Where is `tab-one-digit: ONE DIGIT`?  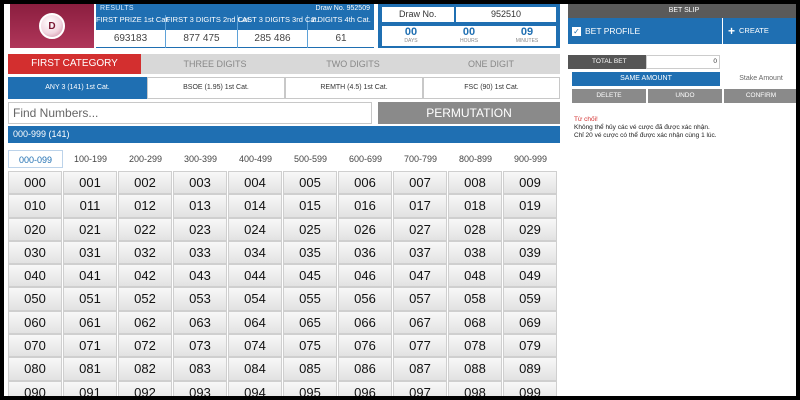
tab-one-digit: ONE DIGIT is located at coordinates (491, 64).